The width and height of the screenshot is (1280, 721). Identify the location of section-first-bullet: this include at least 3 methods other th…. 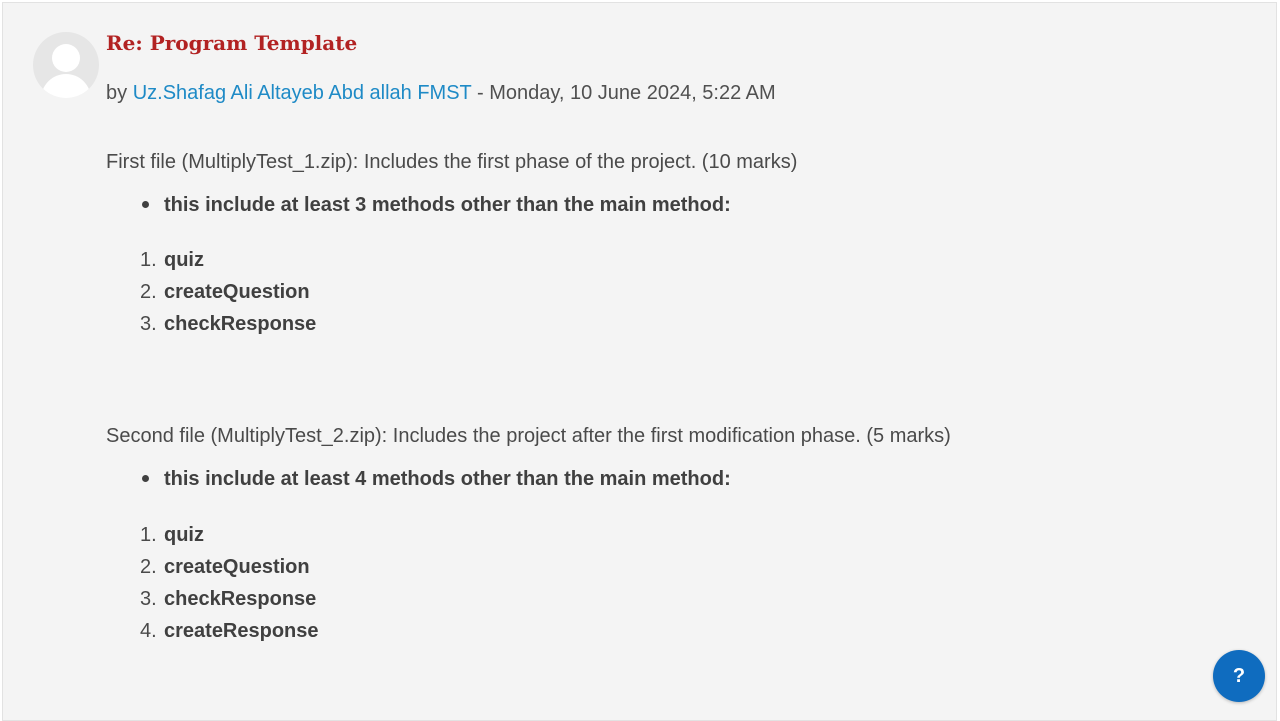
(418, 205).